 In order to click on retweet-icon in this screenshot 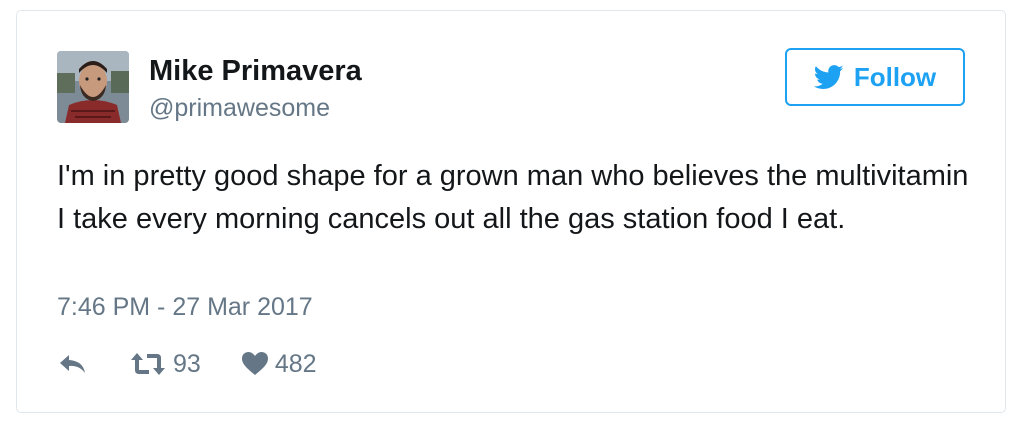, I will do `click(148, 364)`.